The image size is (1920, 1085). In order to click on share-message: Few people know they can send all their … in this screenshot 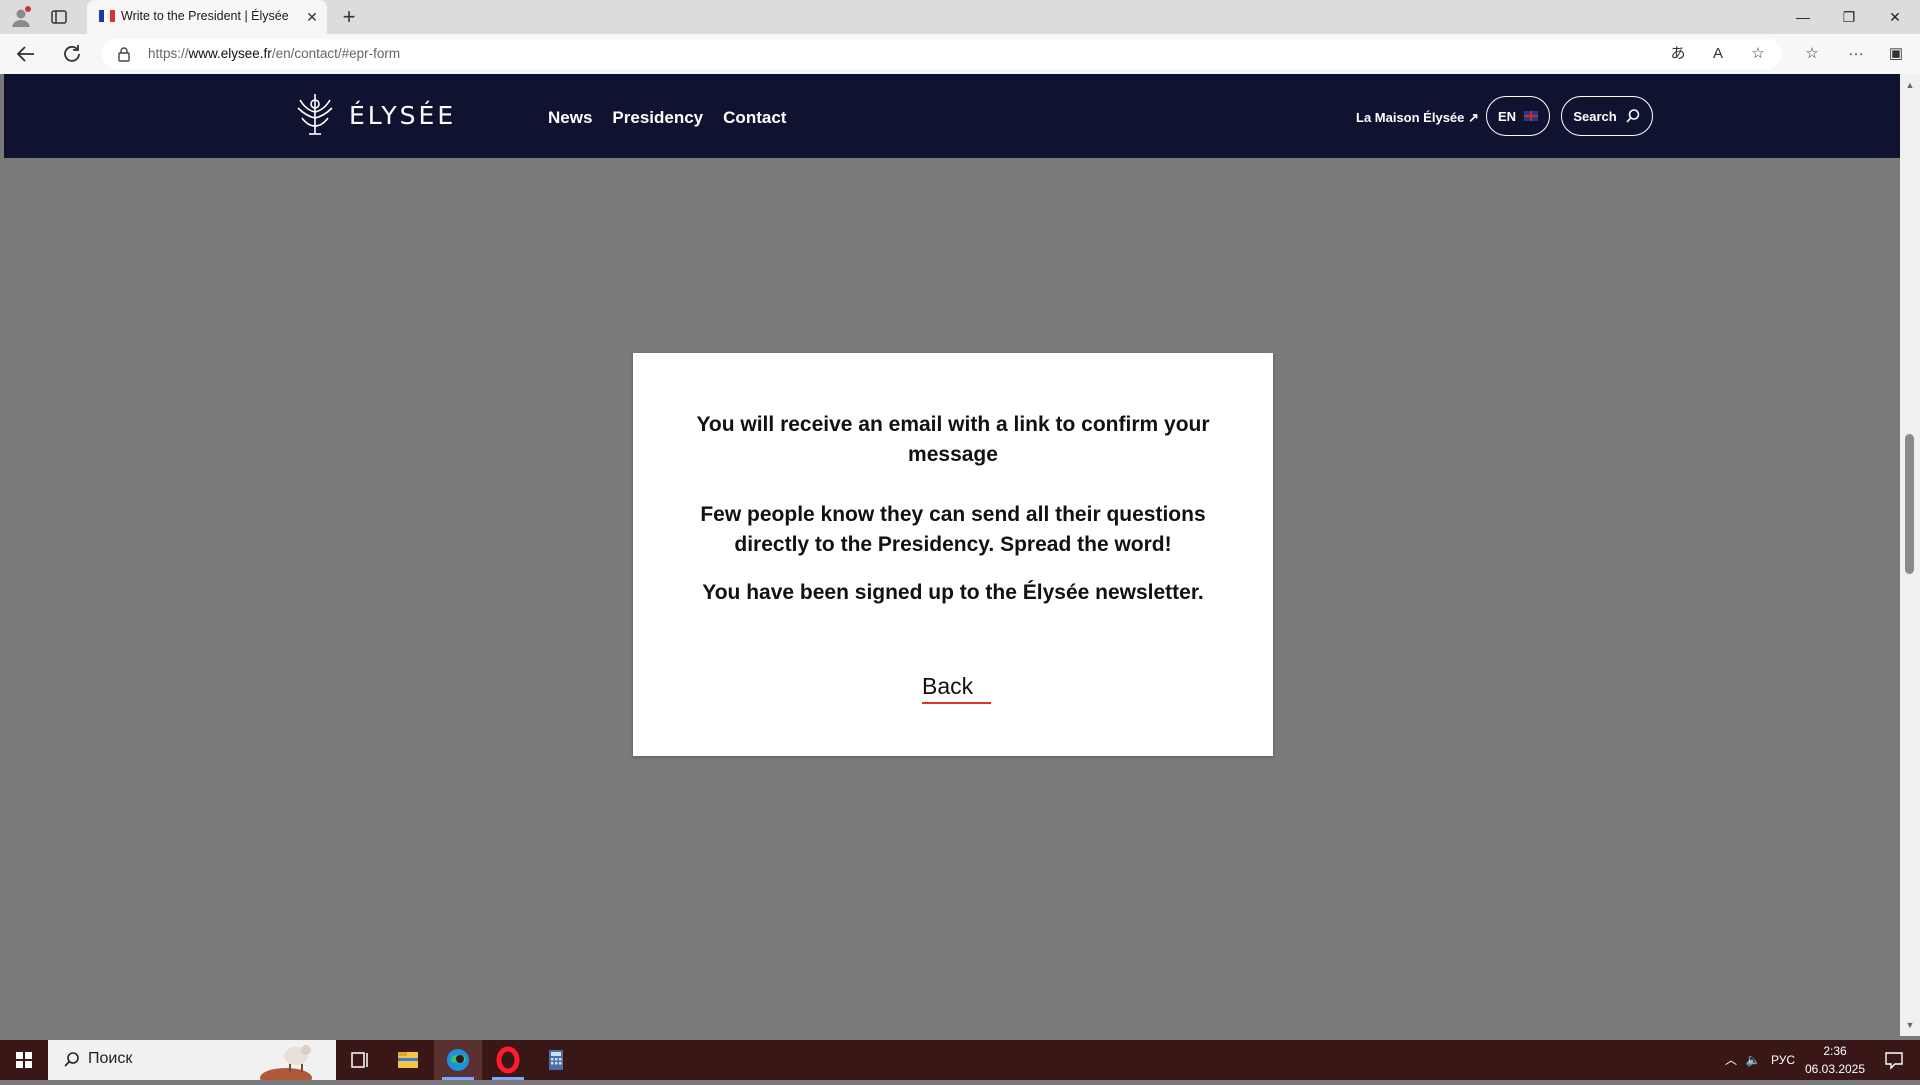, I will do `click(953, 529)`.